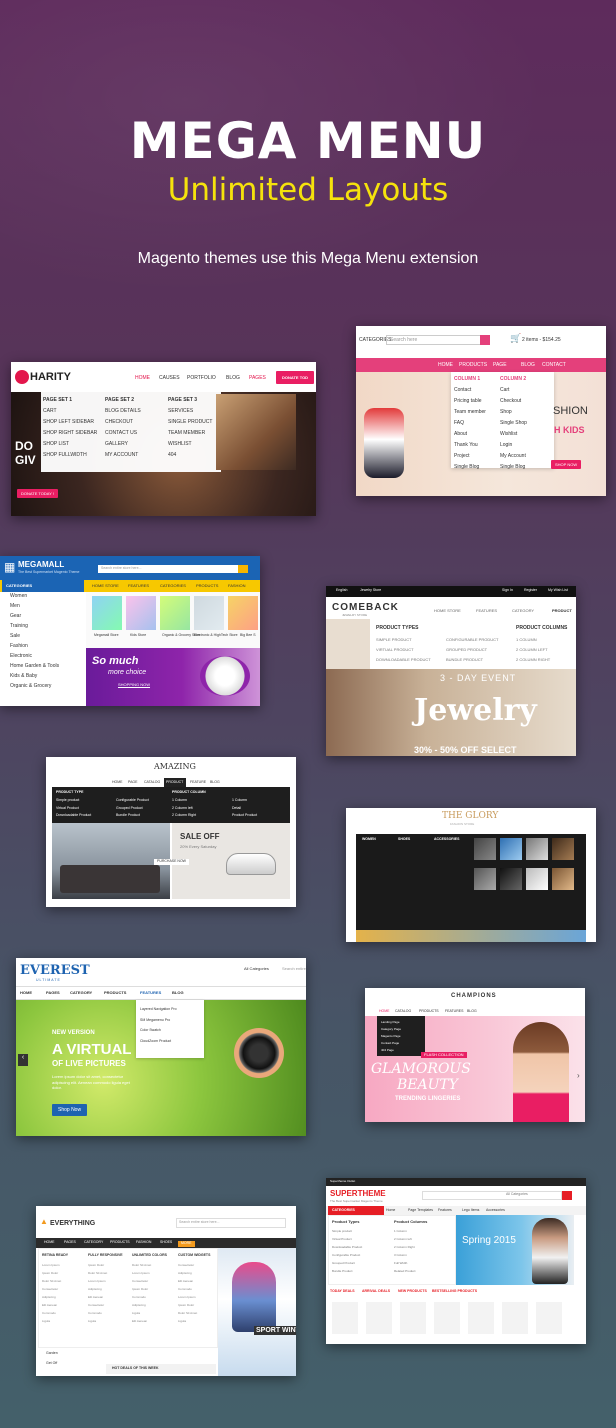 The width and height of the screenshot is (616, 1428). Describe the element at coordinates (190, 455) in the screenshot. I see `charity-set3-item: 404` at that location.